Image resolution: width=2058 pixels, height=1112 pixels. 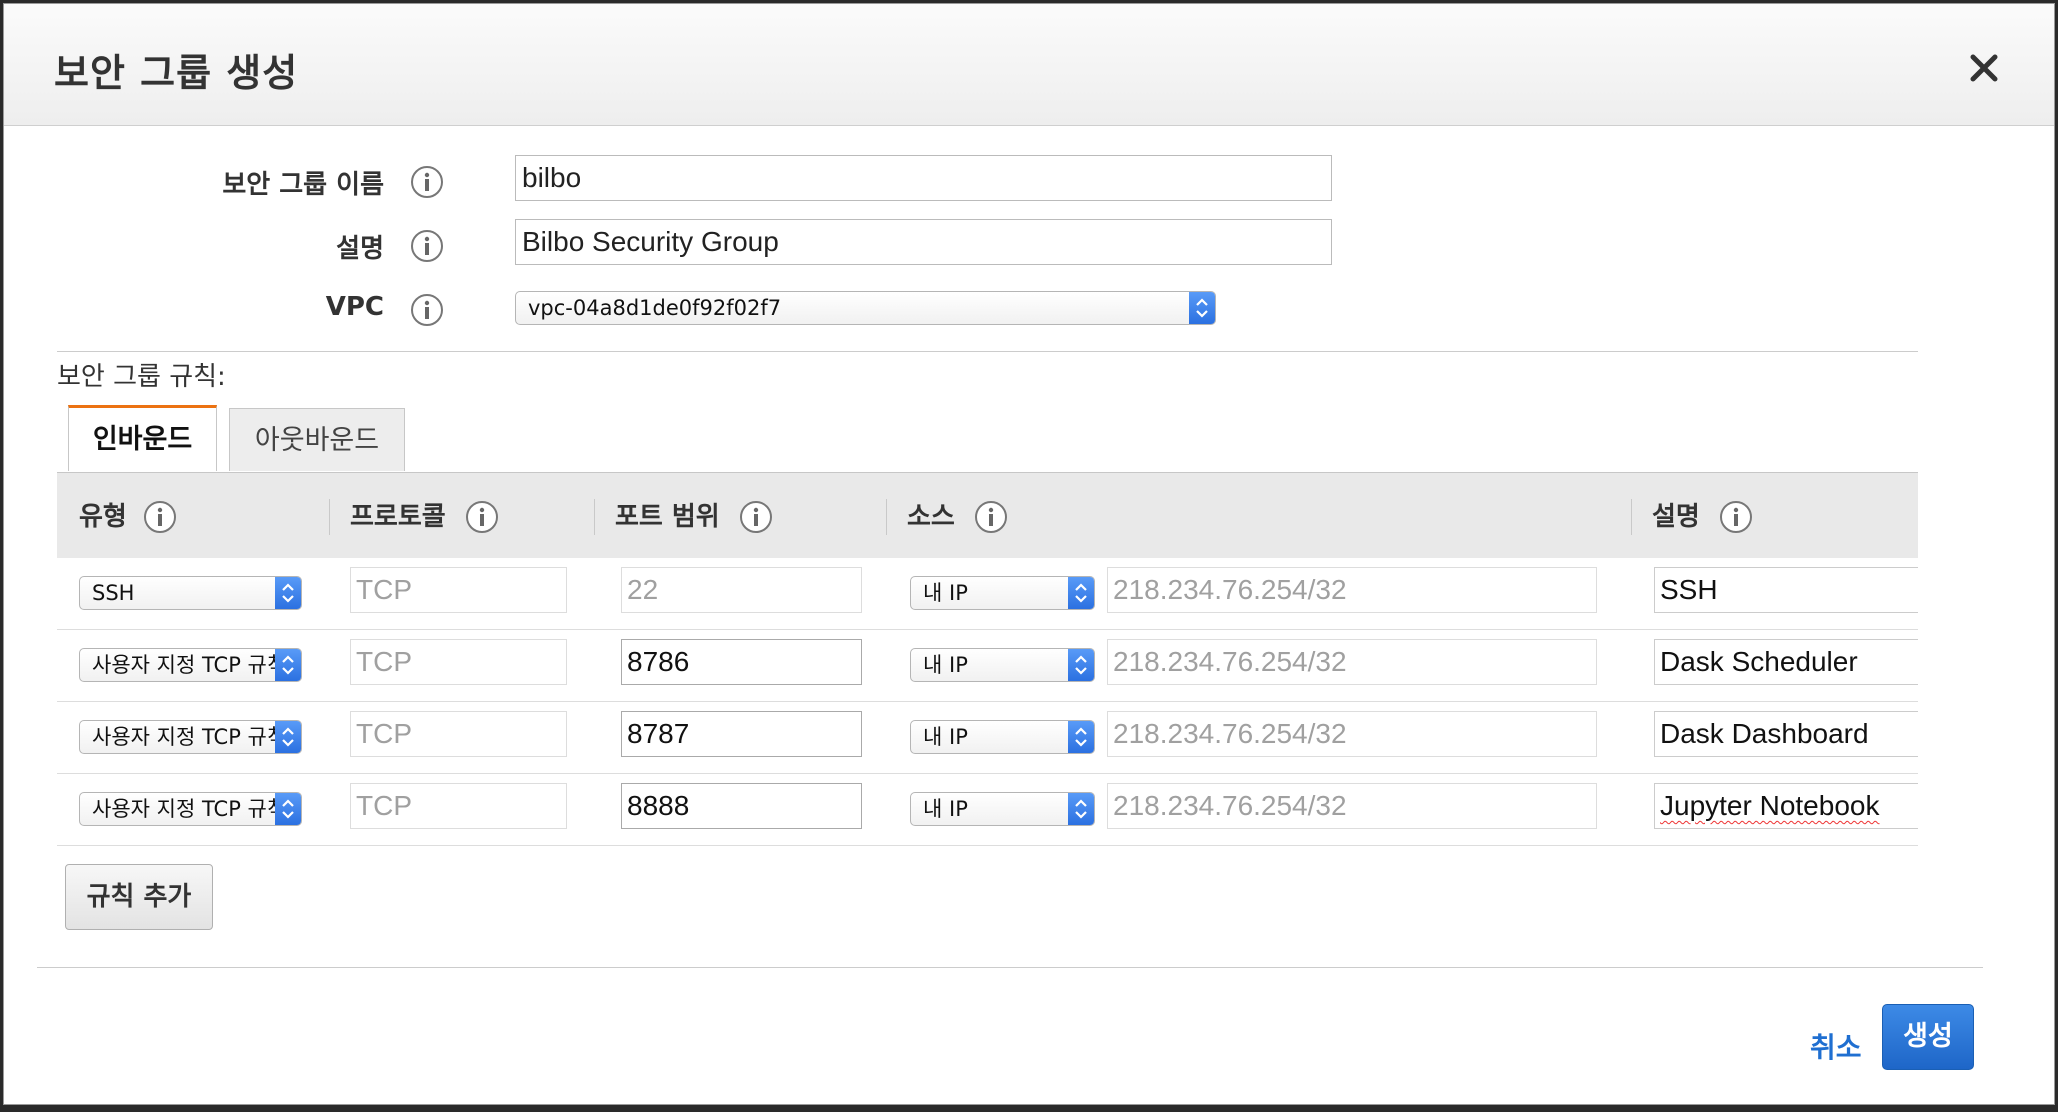 I want to click on rule-port-input: 8888, so click(x=741, y=806).